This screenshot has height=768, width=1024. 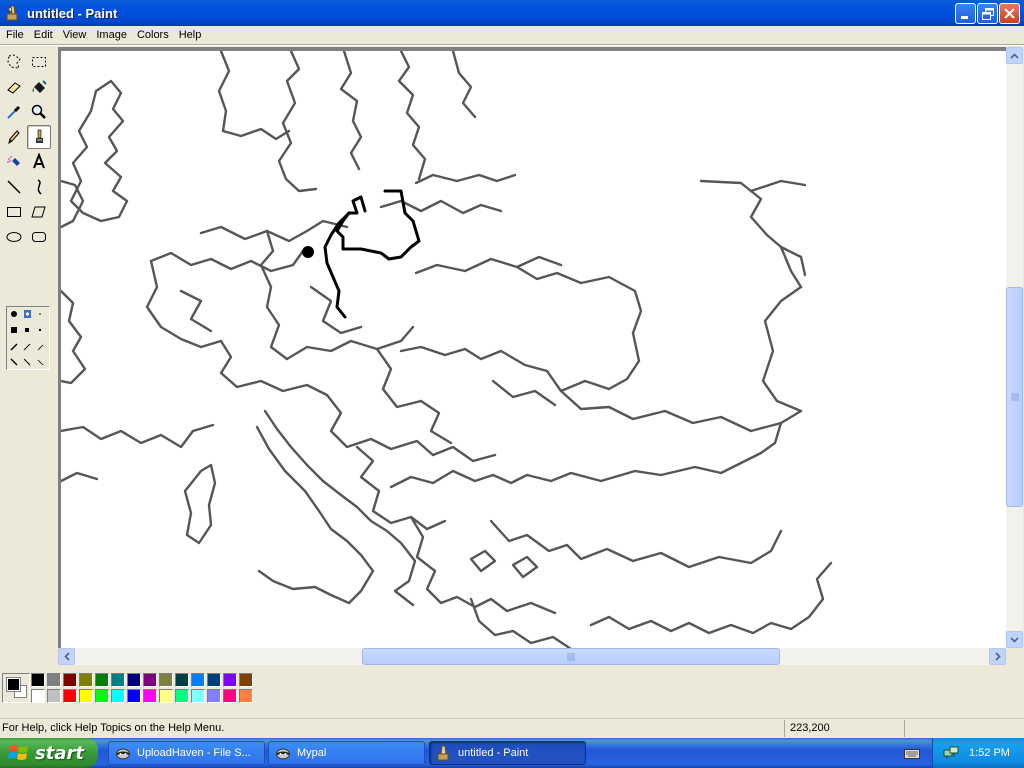 What do you see at coordinates (14, 87) in the screenshot?
I see `eraser-tool` at bounding box center [14, 87].